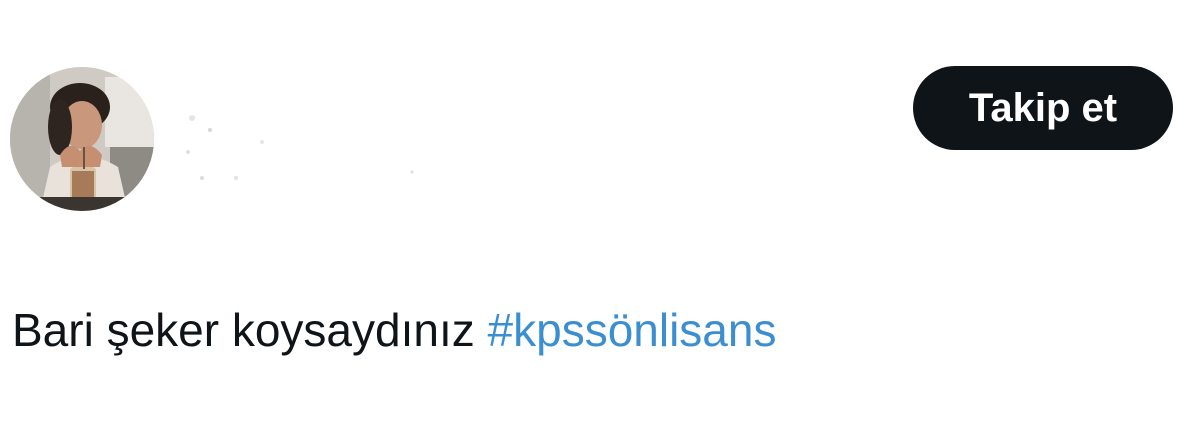 The width and height of the screenshot is (1200, 445). I want to click on avatar, so click(82, 139).